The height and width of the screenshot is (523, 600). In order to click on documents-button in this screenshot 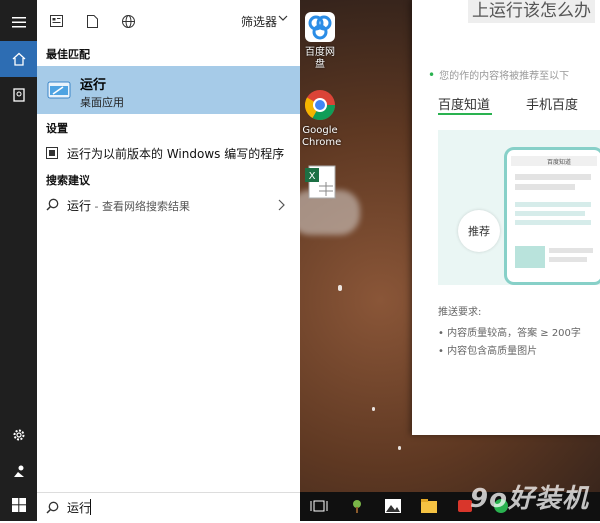, I will do `click(18, 95)`.